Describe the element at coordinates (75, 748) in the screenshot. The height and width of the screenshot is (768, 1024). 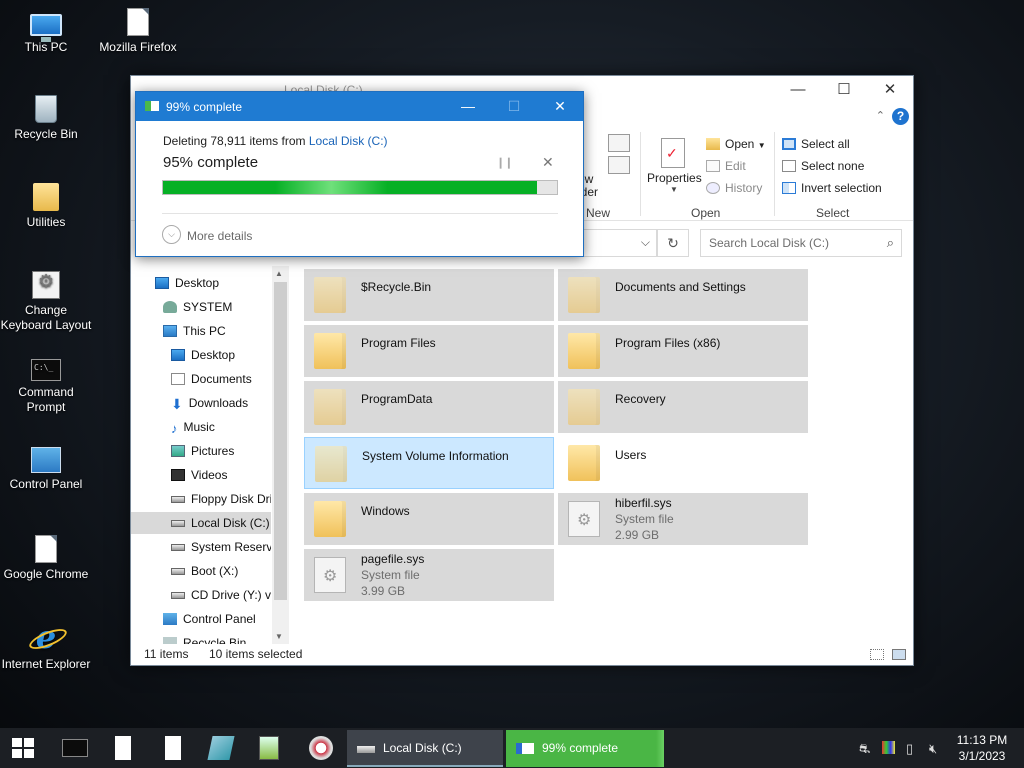
I see `command-prompt-taskbar-icon` at that location.